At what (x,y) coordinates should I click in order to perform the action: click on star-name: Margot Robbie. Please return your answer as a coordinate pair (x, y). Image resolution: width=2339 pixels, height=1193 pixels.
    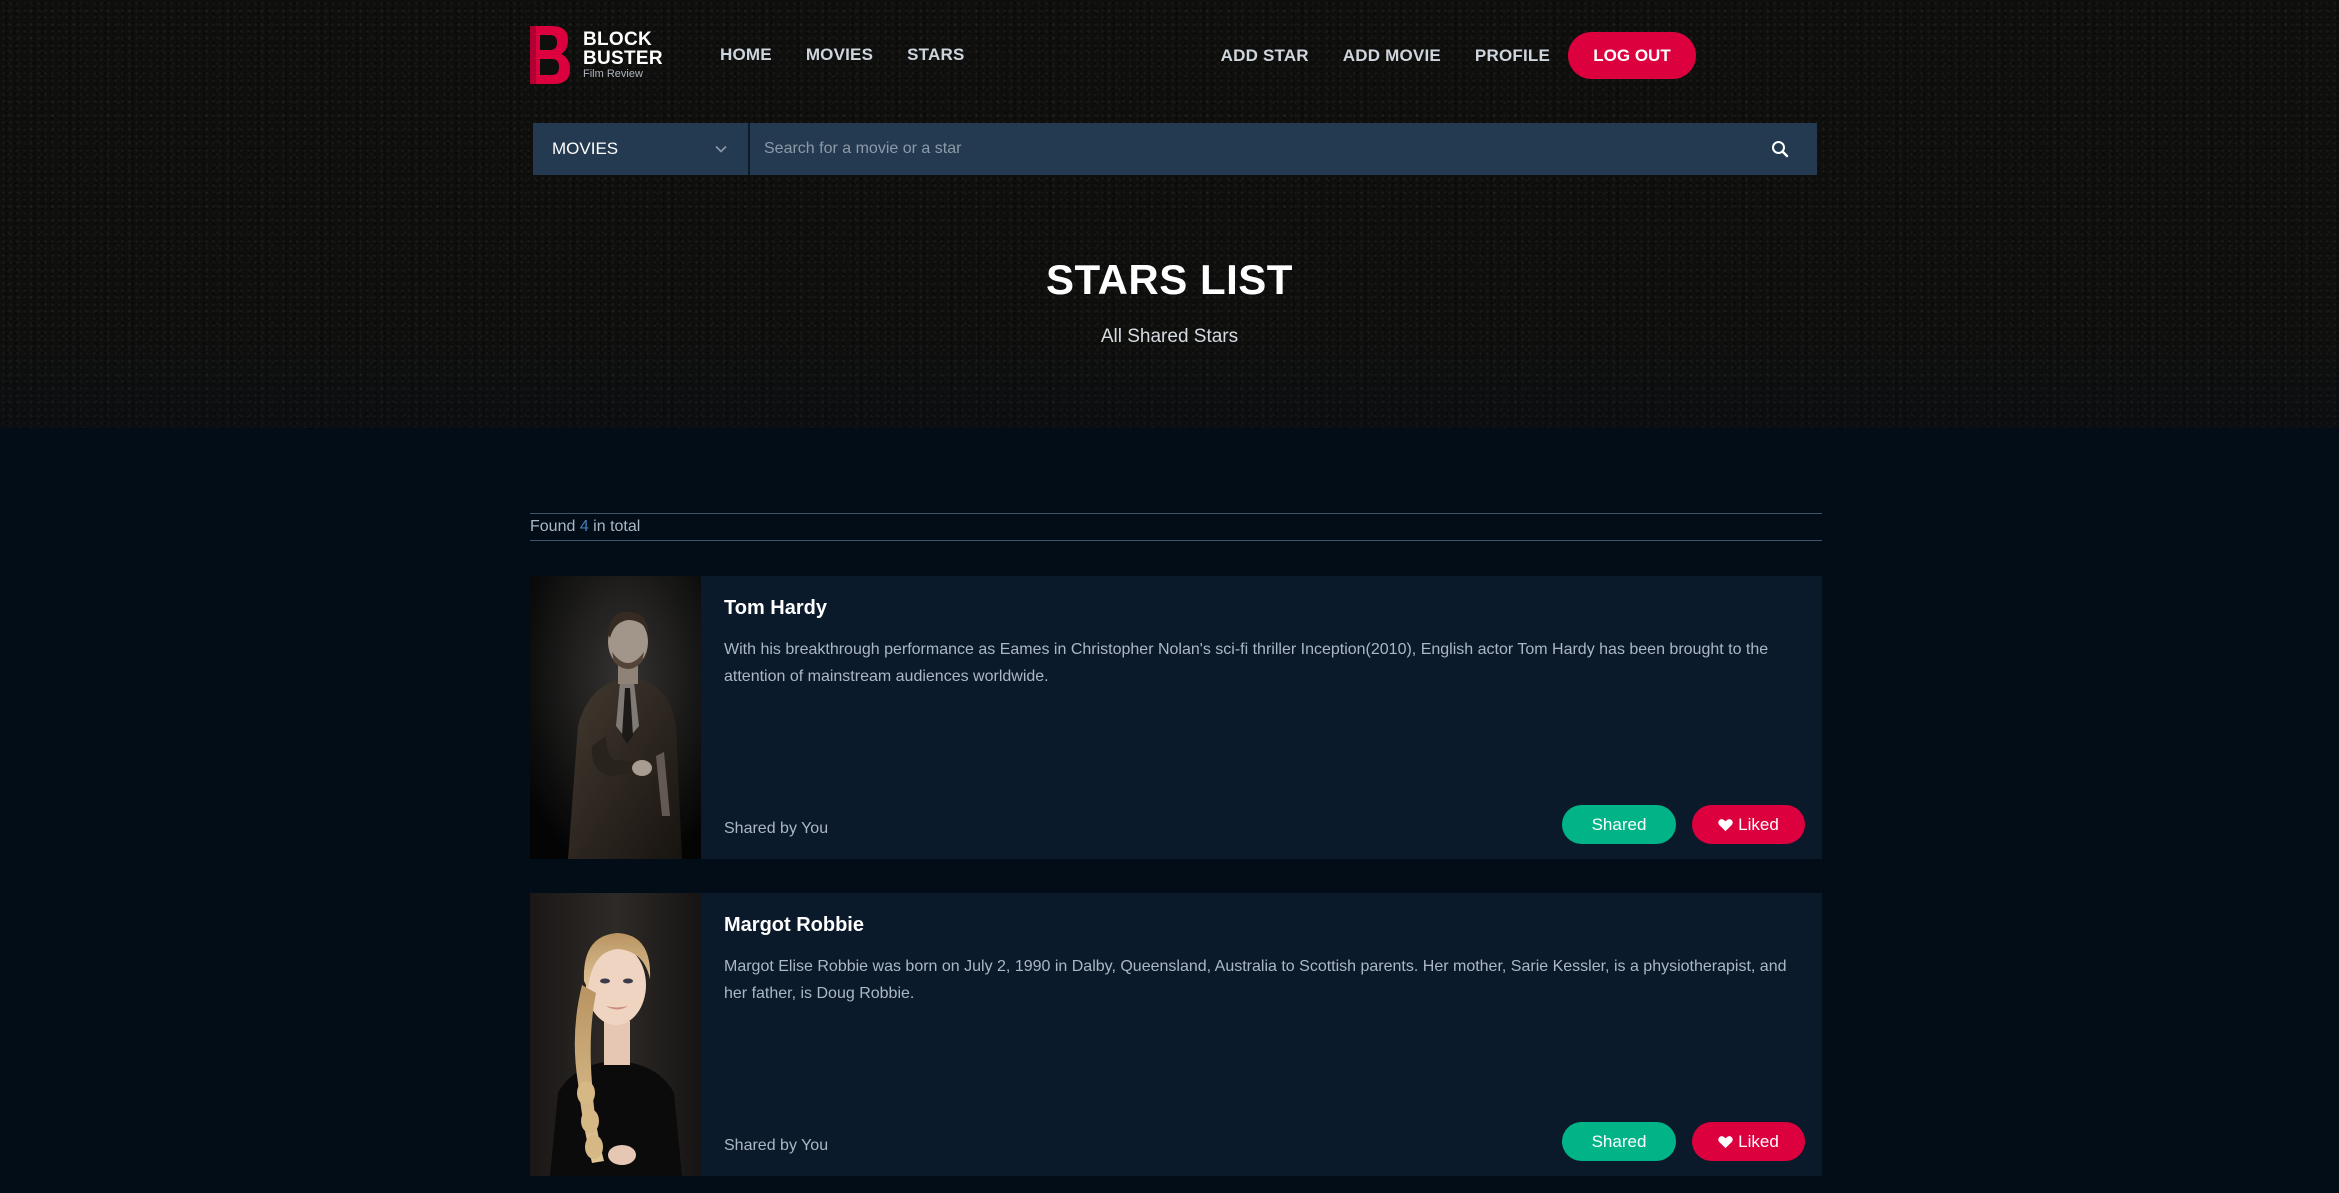
    Looking at the image, I should click on (1264, 925).